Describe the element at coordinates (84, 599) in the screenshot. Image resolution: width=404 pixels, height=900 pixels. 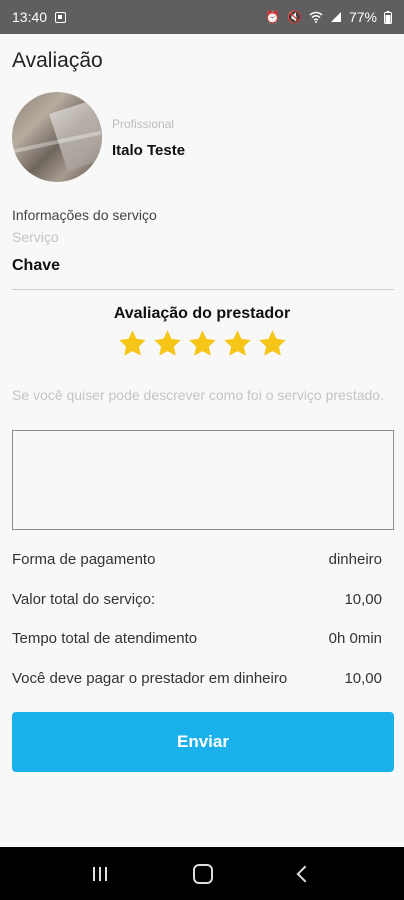
I see `detail-label: Valor total do serviço:` at that location.